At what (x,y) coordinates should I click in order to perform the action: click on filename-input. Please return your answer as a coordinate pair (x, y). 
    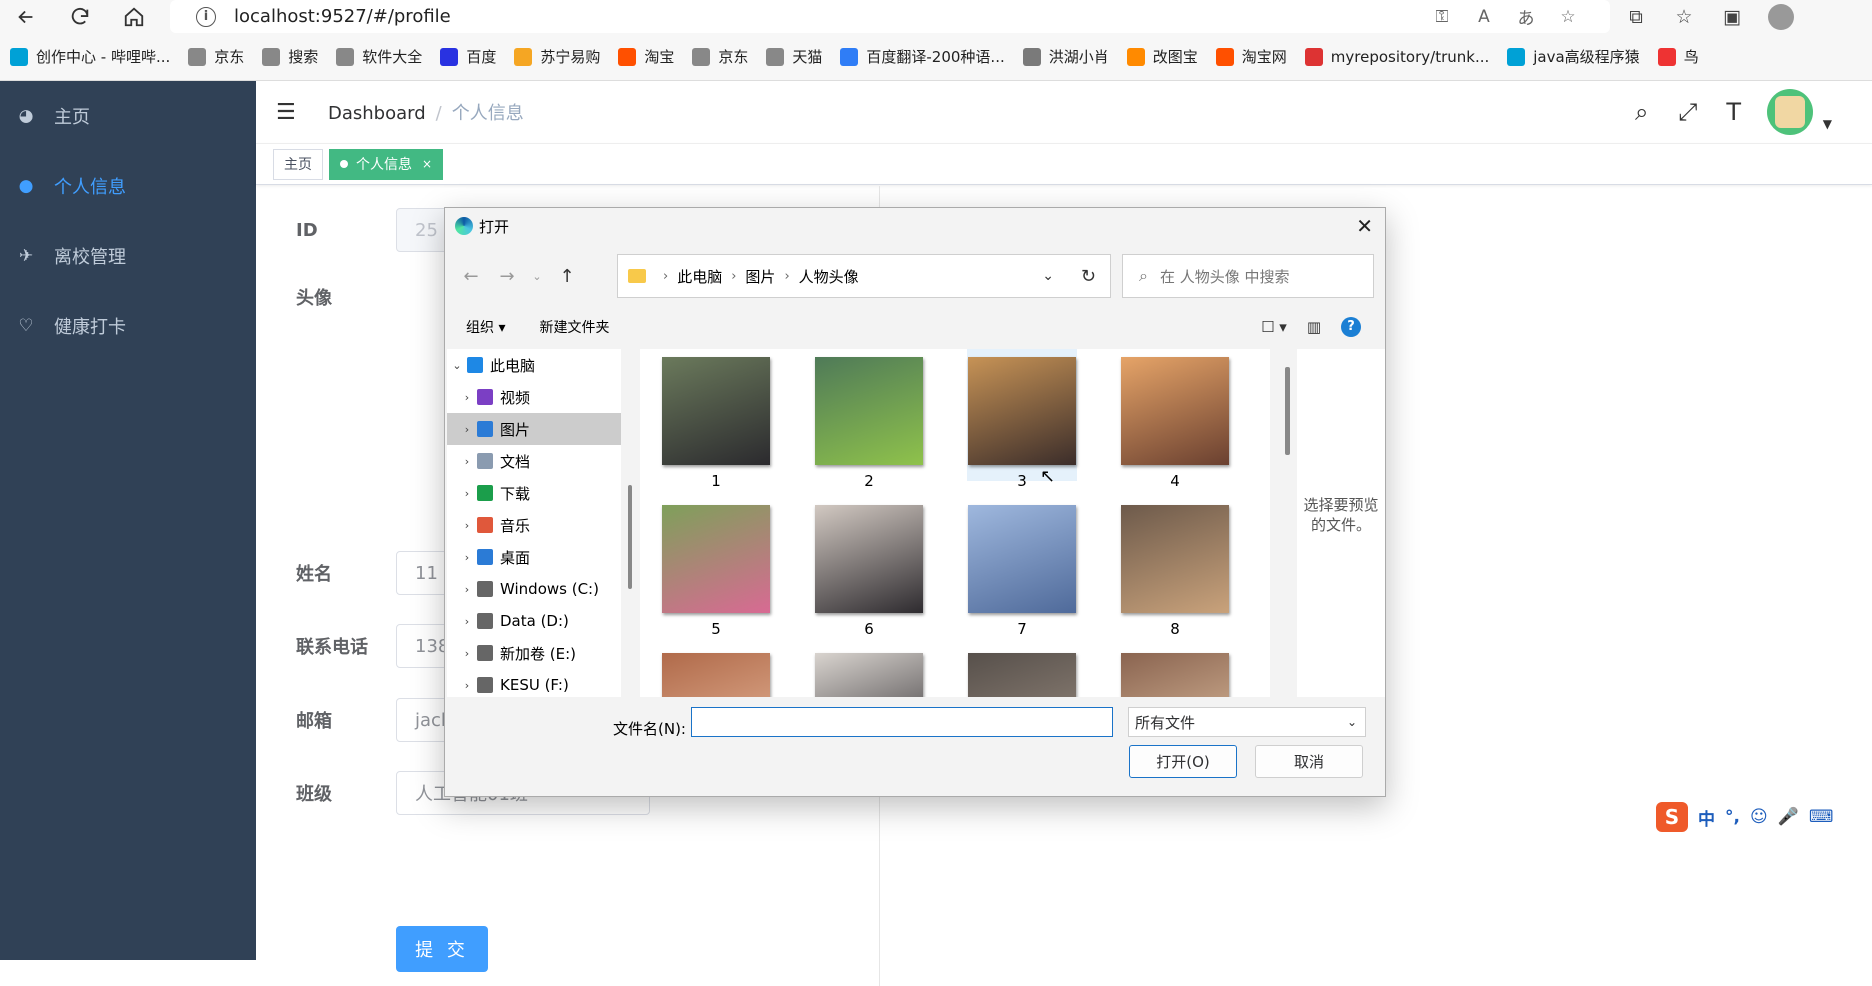
    Looking at the image, I should click on (902, 722).